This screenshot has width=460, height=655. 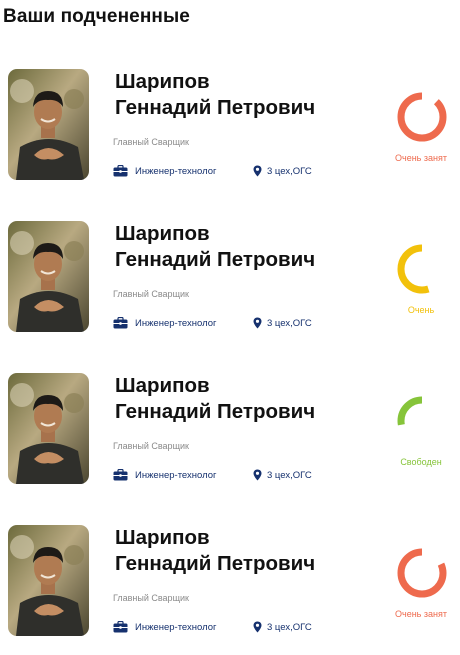 What do you see at coordinates (421, 462) in the screenshot?
I see `workload-status: Свободен` at bounding box center [421, 462].